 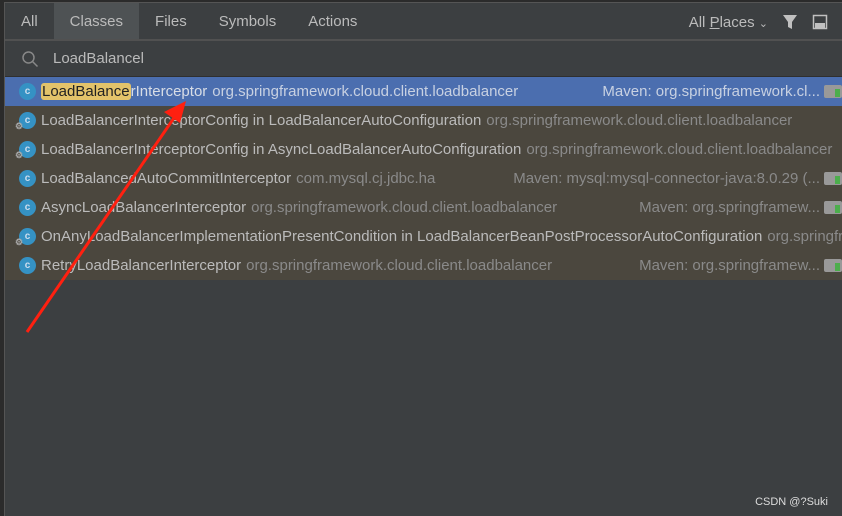 I want to click on result-name: LoadBalancerInterceptor, so click(x=124, y=91).